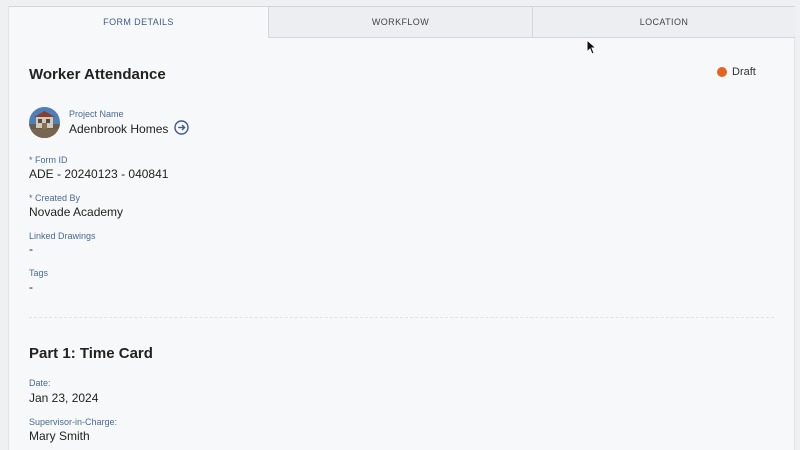 The image size is (800, 450). What do you see at coordinates (31, 287) in the screenshot?
I see `tags-value: -` at bounding box center [31, 287].